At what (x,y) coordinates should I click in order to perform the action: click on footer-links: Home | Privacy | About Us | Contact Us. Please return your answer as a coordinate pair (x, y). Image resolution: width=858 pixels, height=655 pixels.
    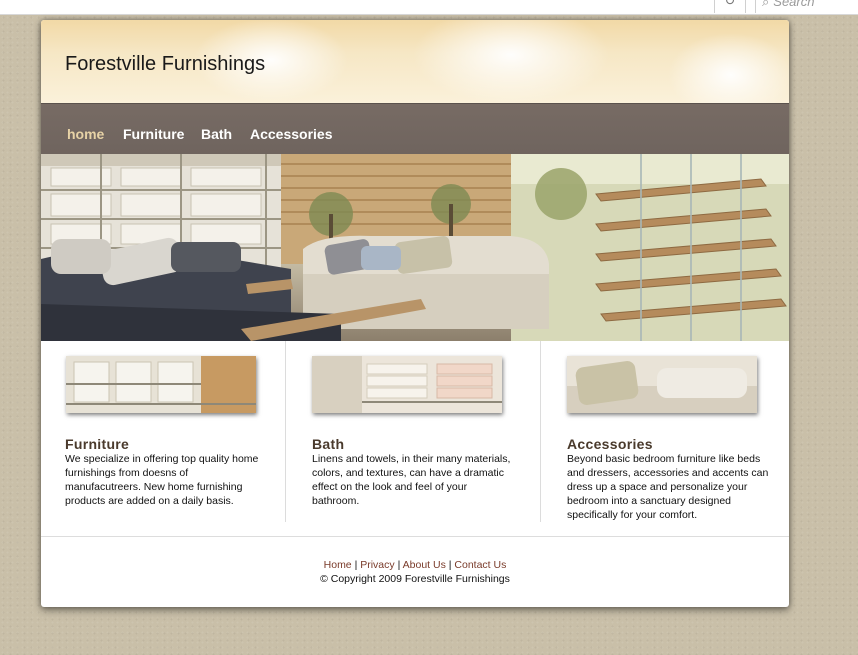
    Looking at the image, I should click on (415, 565).